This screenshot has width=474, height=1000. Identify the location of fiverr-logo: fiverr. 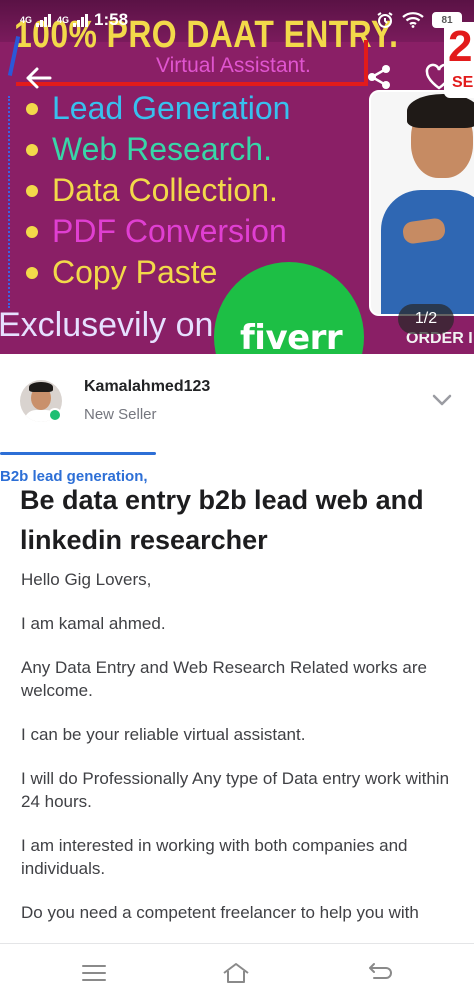
(291, 336).